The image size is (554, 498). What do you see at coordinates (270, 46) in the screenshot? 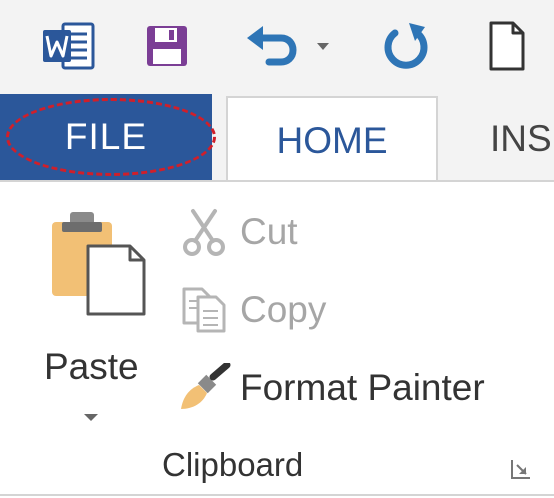
I see `undo-icon` at bounding box center [270, 46].